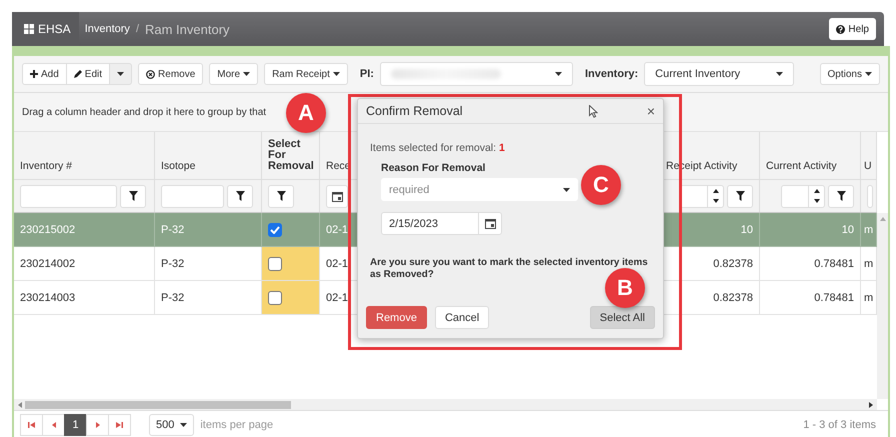 The height and width of the screenshot is (437, 896). I want to click on dialog-title: Confirm Removal, so click(414, 111).